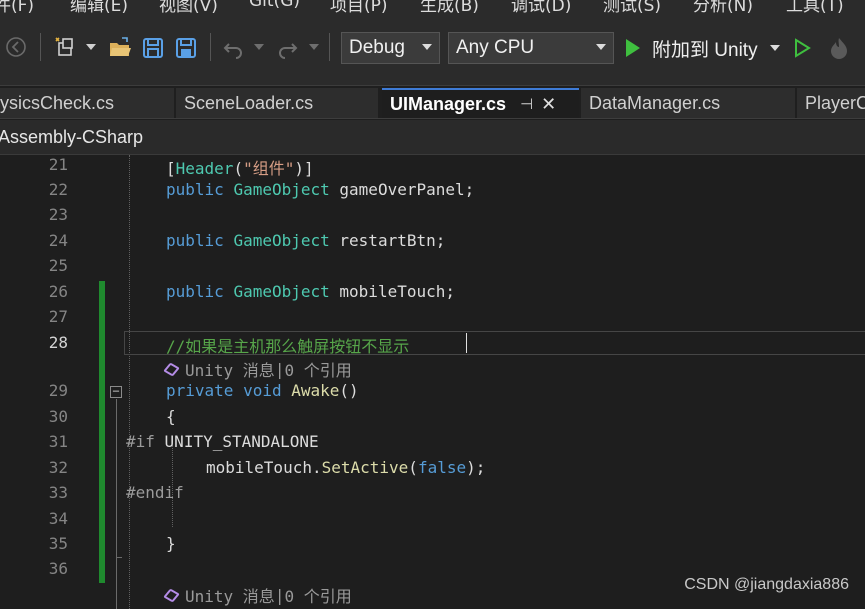 This screenshot has width=865, height=609. What do you see at coordinates (349, 390) in the screenshot?
I see `parens: ()` at bounding box center [349, 390].